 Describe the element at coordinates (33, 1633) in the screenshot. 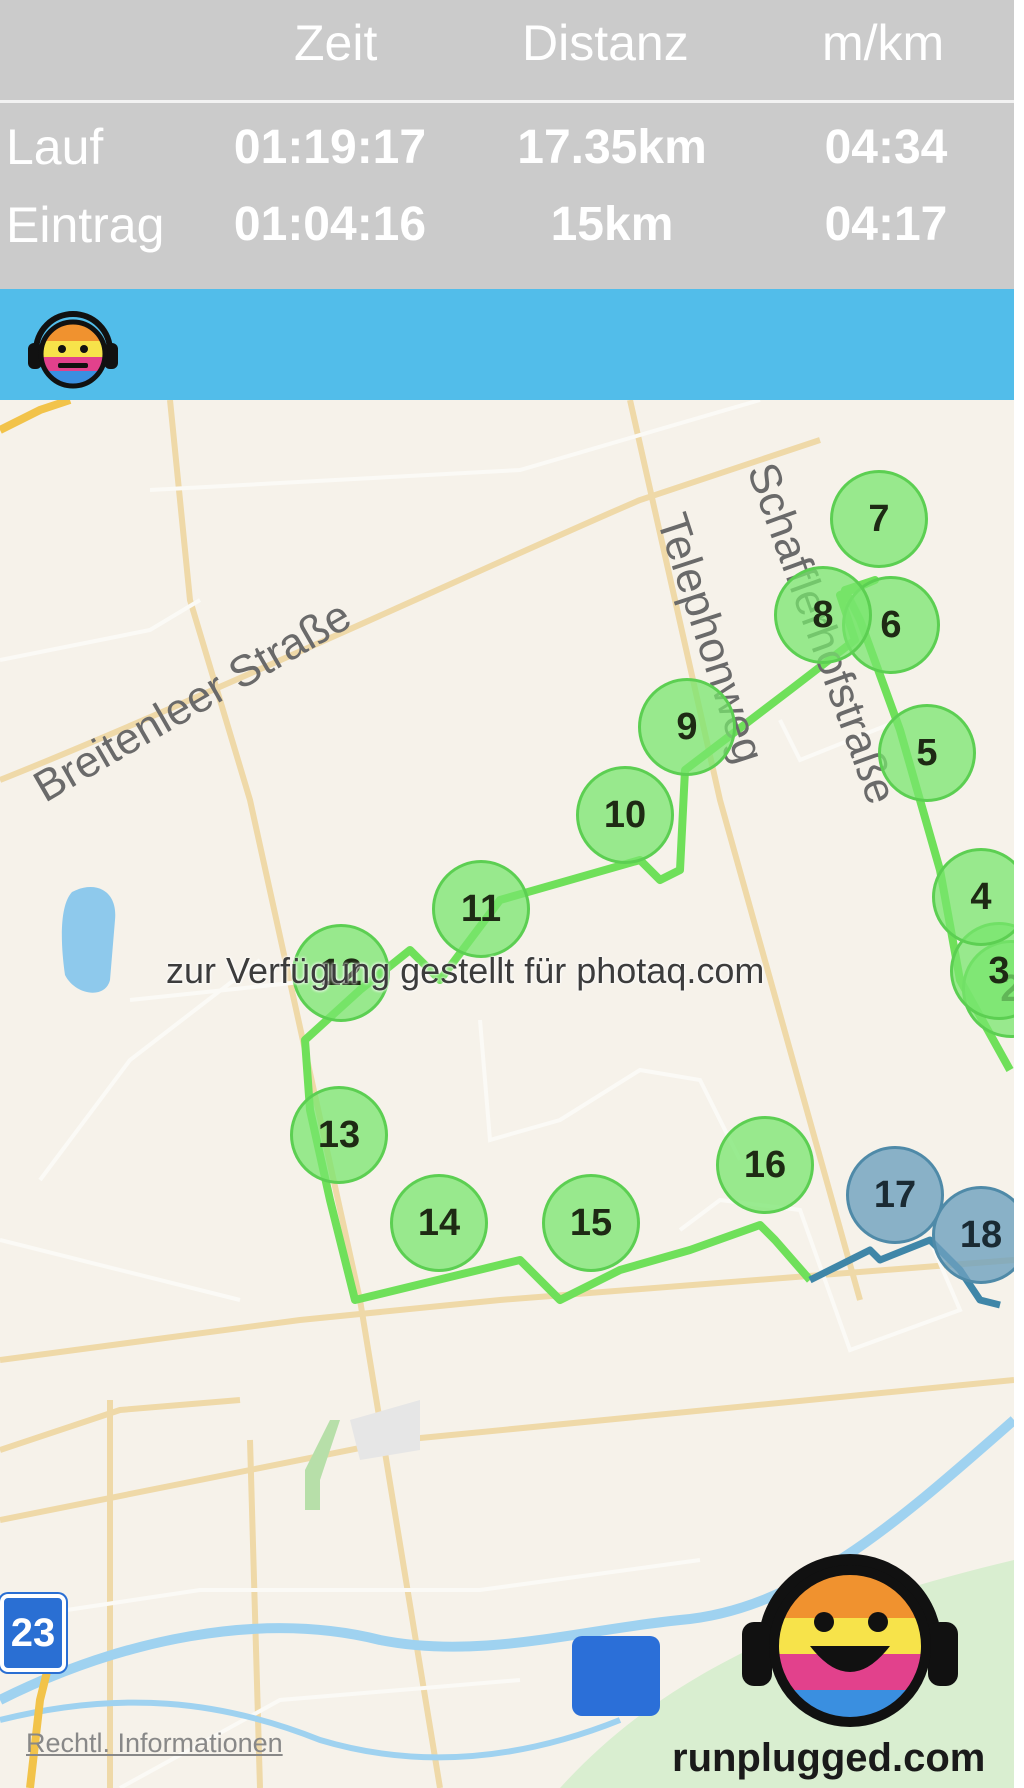

I see `route-shield: 23` at that location.